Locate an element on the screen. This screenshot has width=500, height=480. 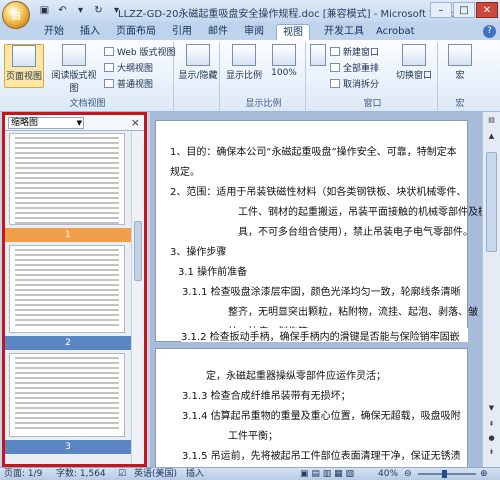
chevron-down-icon: ▼ is located at coordinates (79, 123).